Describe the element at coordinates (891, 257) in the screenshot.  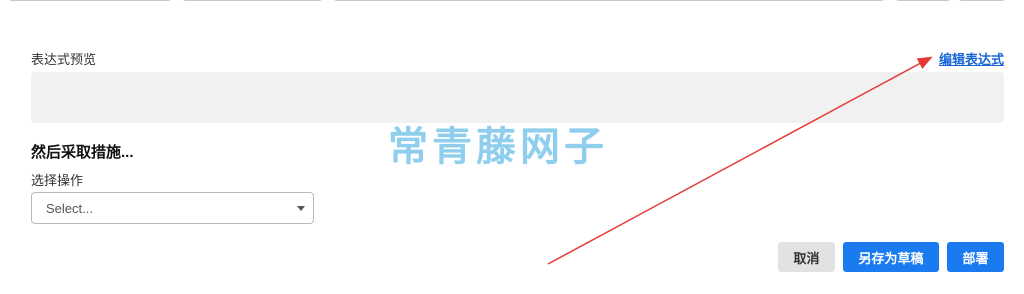
I see `save-draft-button: 另存为草稿` at that location.